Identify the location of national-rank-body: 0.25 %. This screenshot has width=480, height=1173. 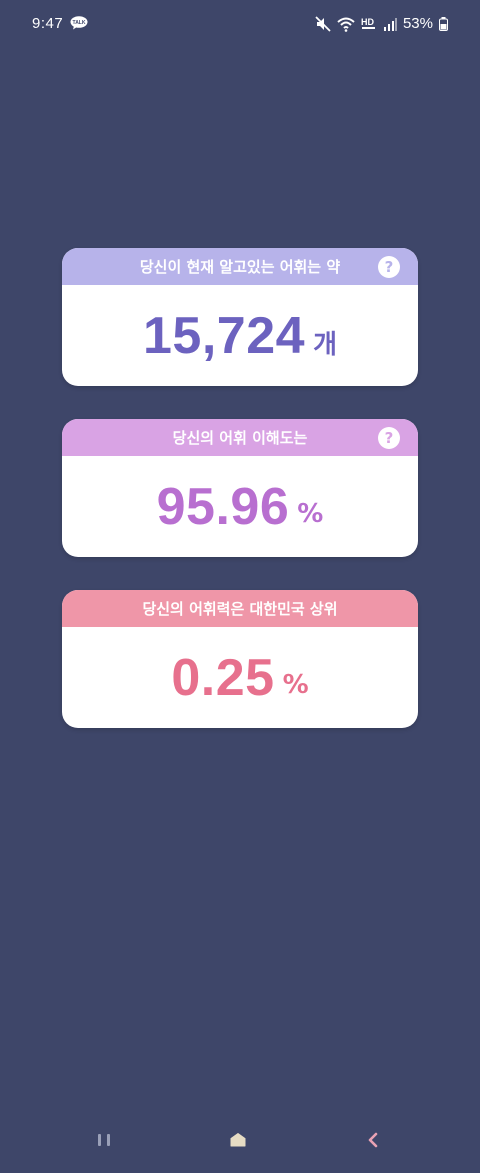
(240, 677).